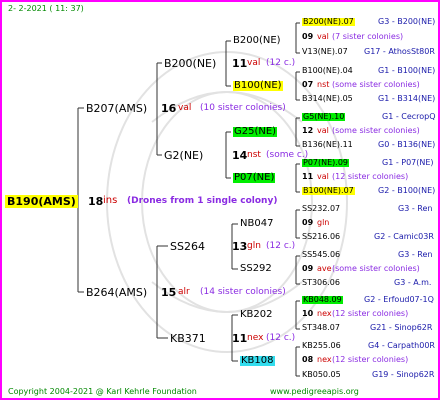  Describe the element at coordinates (183, 155) in the screenshot. I see `gen2-b-id: G2(NE)` at that location.